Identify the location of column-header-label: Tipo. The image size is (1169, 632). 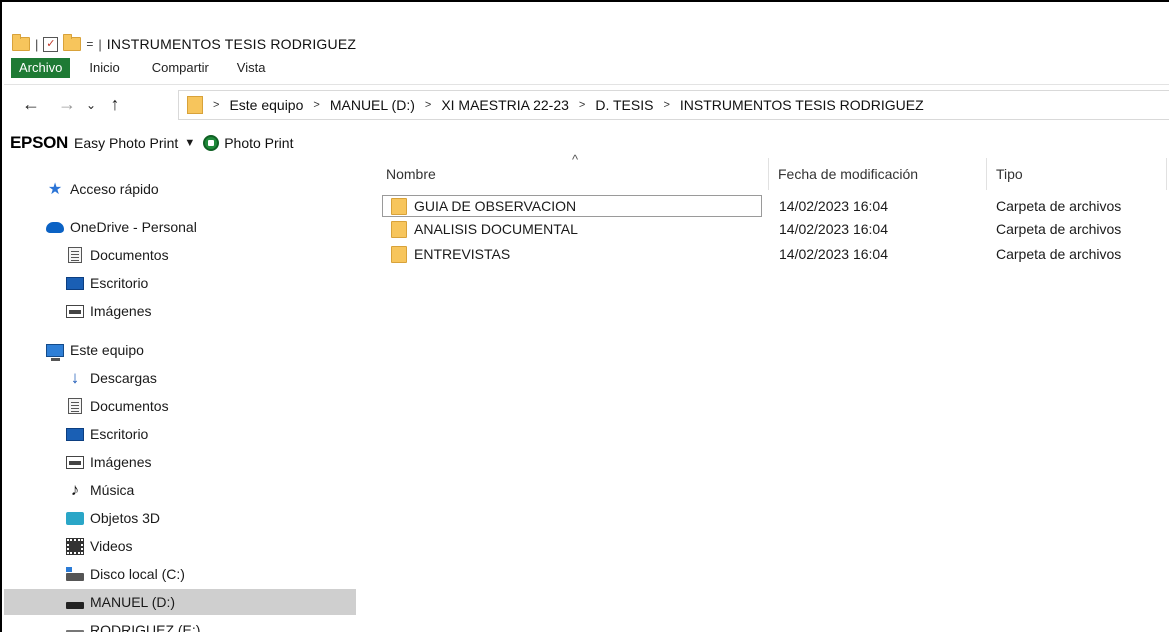
(1009, 174).